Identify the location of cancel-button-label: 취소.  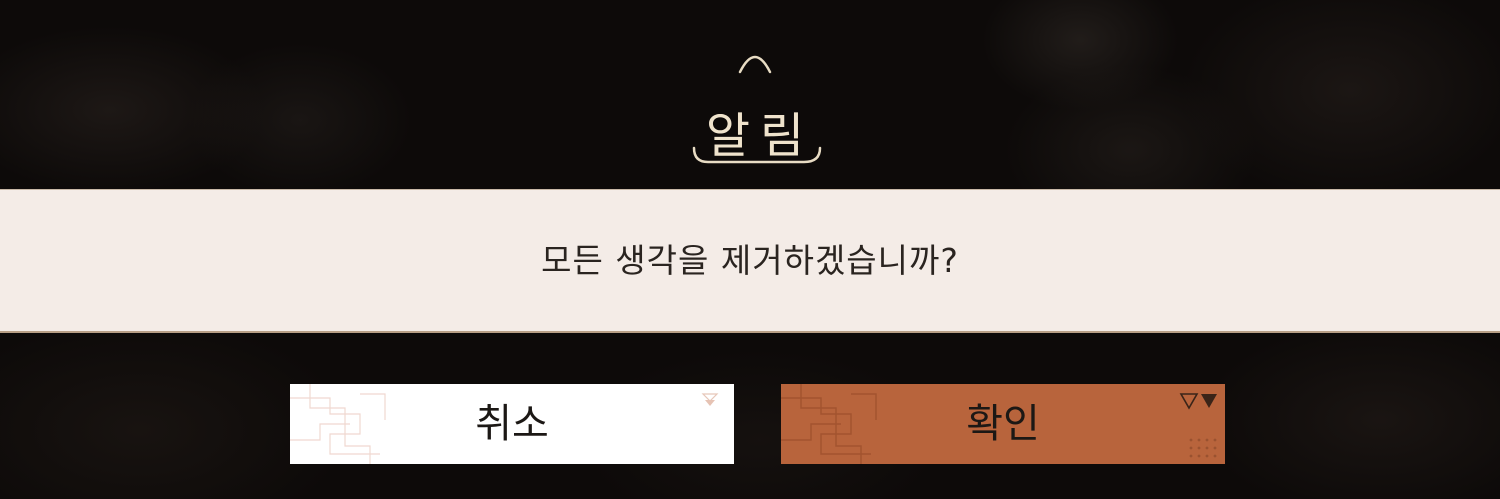
(512, 424).